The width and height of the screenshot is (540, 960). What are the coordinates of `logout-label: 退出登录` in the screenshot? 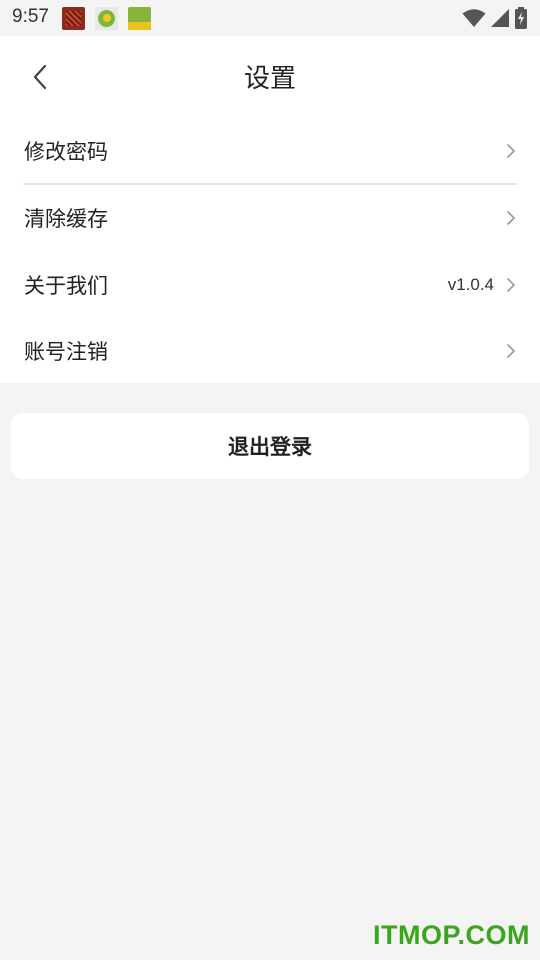 It's located at (270, 447).